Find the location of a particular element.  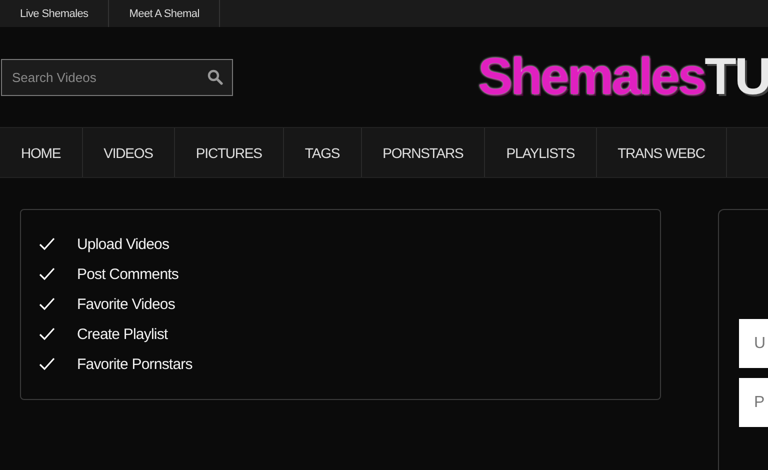

search-field: Search Videos is located at coordinates (117, 77).